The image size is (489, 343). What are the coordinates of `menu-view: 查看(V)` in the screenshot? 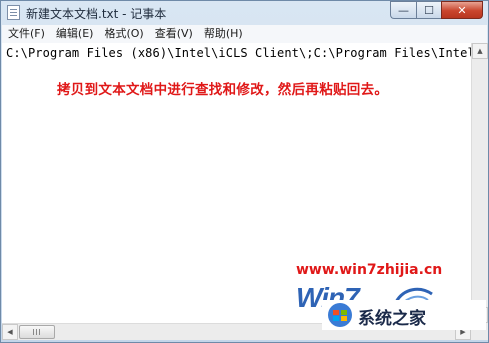 It's located at (173, 34).